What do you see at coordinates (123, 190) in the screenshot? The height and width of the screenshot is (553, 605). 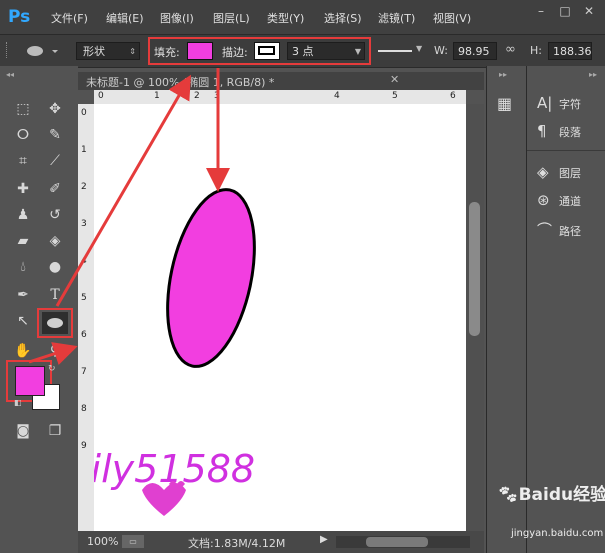 I see `arrow-to-fill` at bounding box center [123, 190].